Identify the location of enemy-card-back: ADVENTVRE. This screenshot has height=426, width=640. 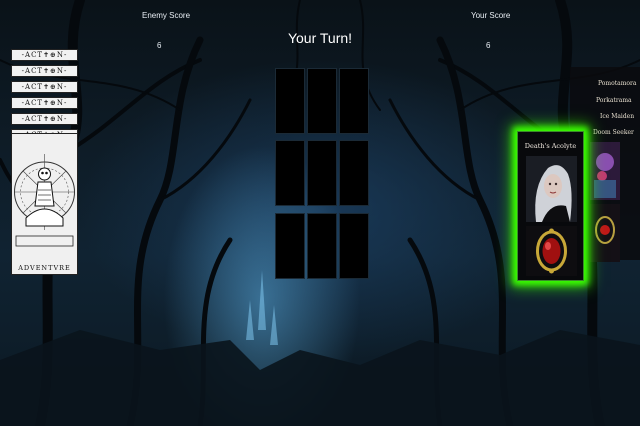
(44, 204).